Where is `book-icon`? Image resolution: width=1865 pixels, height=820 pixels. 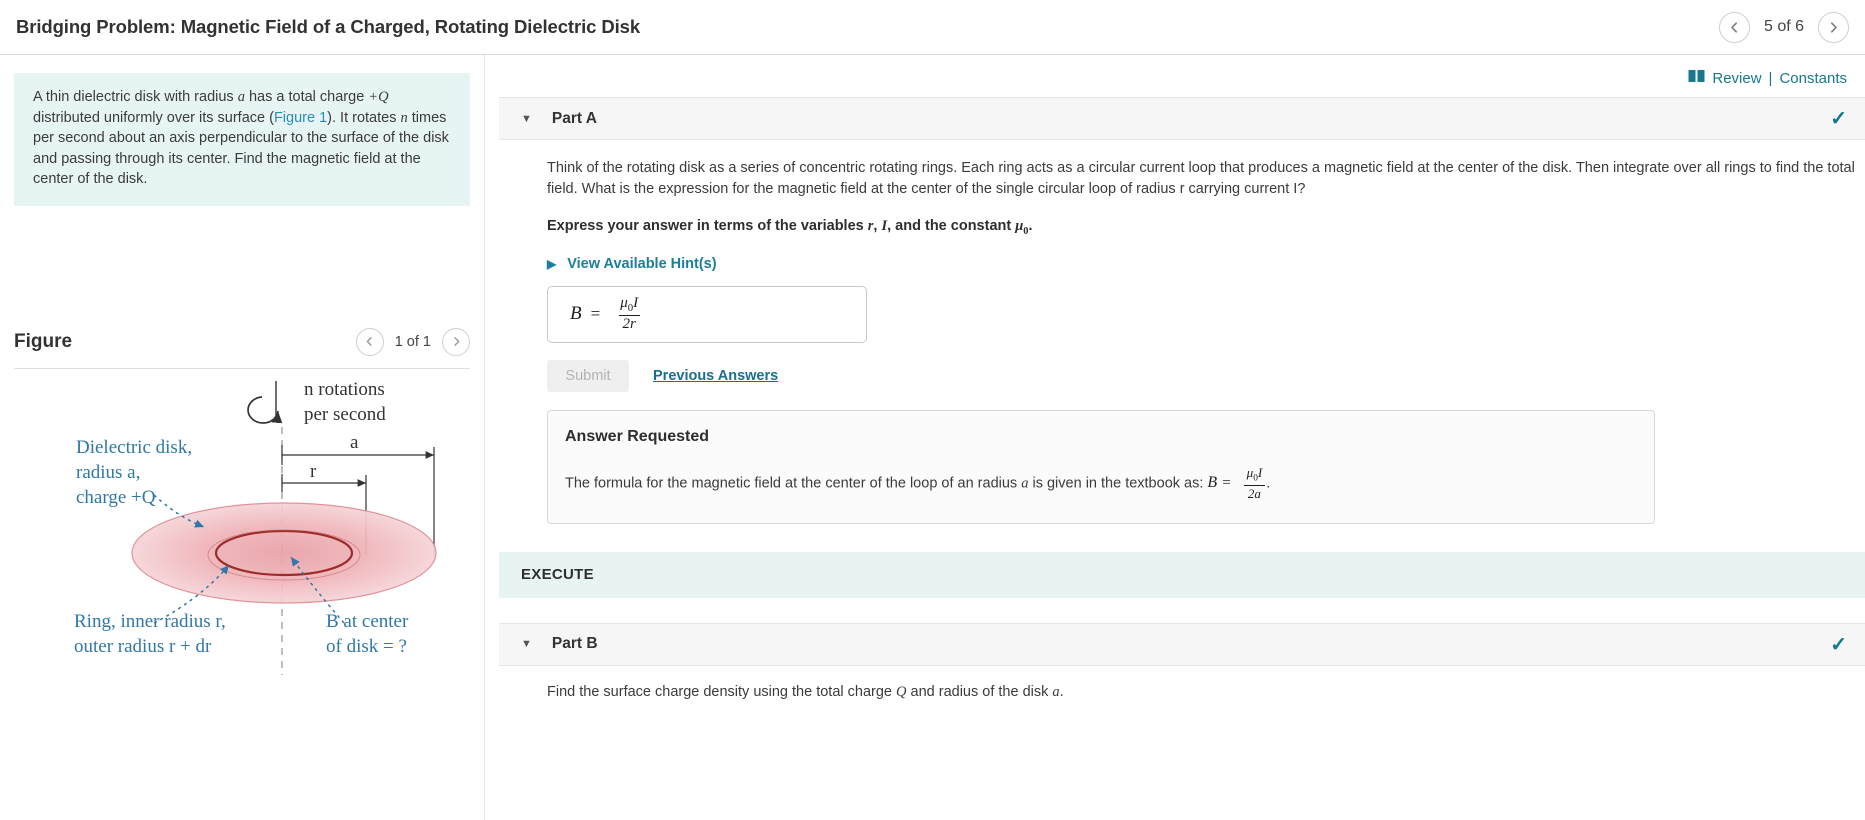
book-icon is located at coordinates (1696, 78).